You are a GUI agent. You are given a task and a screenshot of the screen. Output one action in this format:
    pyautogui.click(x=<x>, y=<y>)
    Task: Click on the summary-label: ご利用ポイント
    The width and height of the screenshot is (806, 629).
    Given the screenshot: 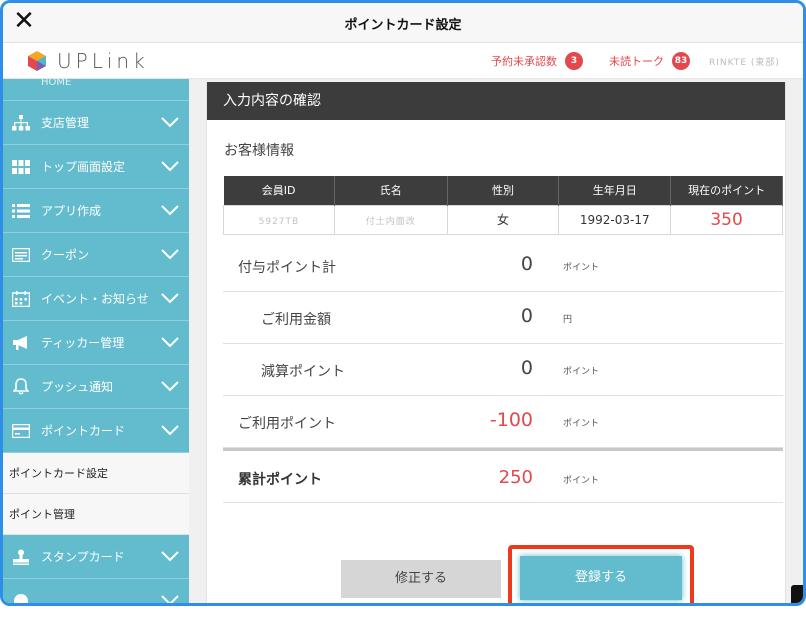 What is the action you would take?
    pyautogui.click(x=287, y=424)
    